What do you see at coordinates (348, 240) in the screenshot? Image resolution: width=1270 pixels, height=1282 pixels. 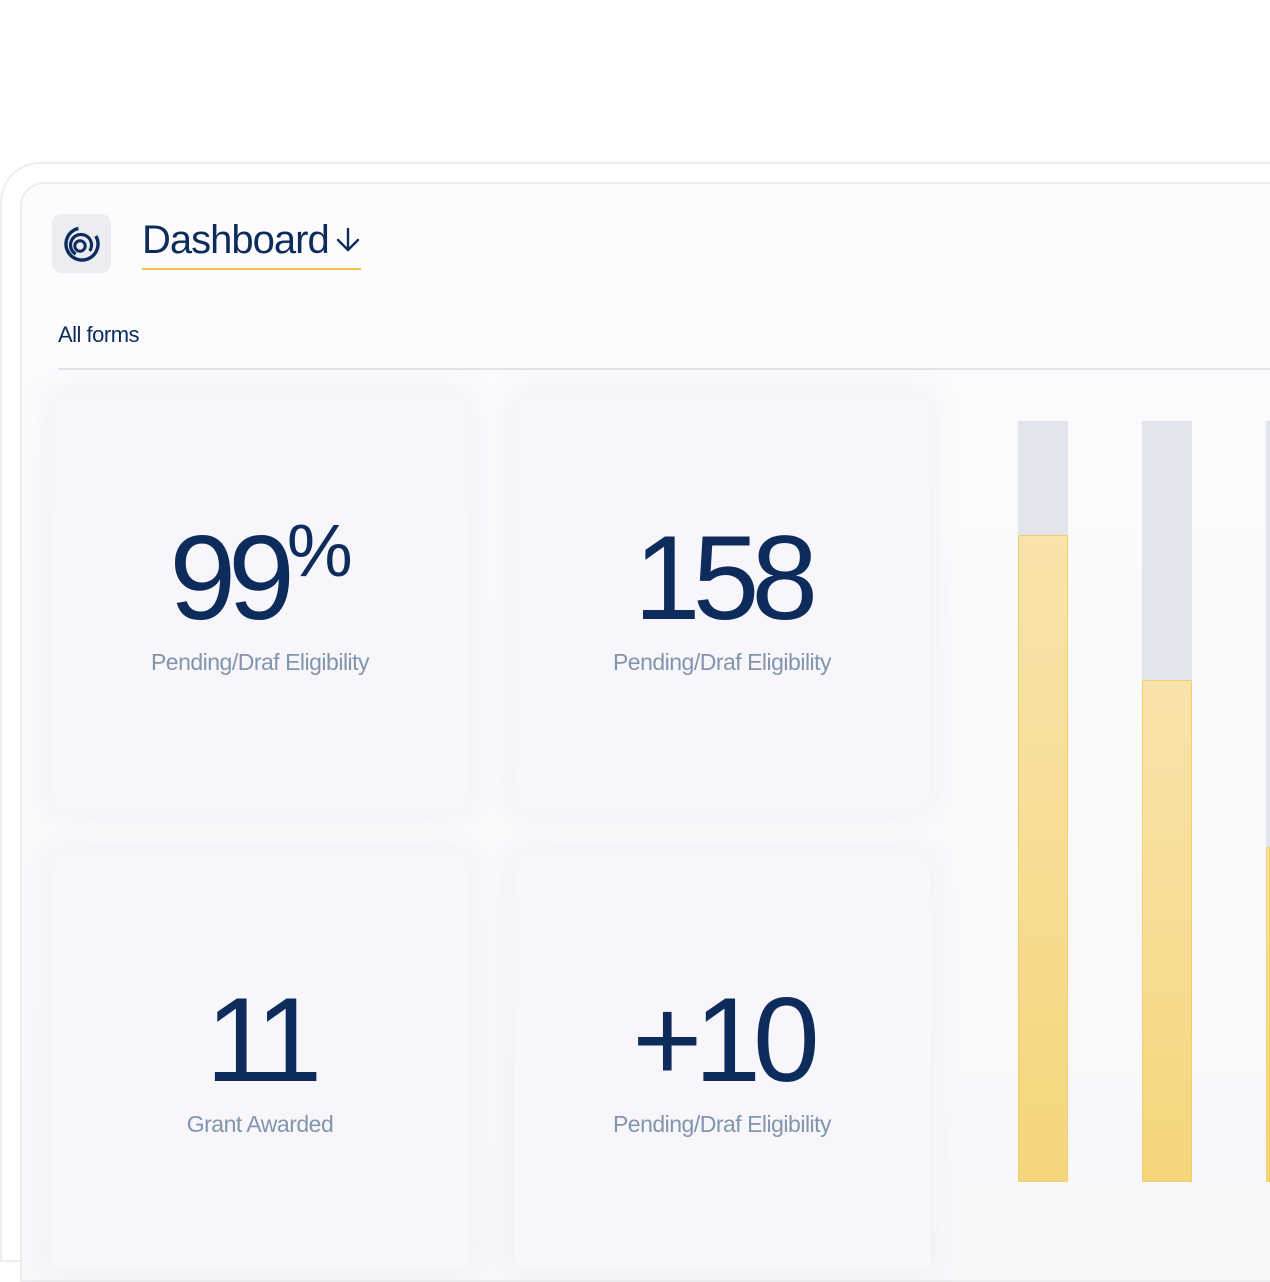 I see `arrow-down-icon` at bounding box center [348, 240].